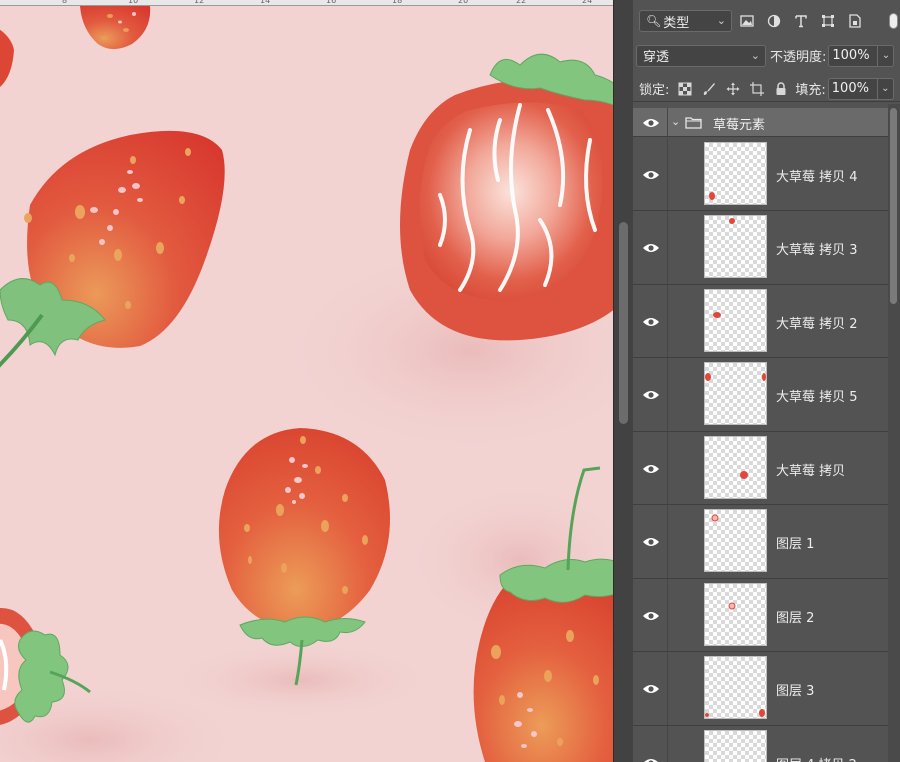 This screenshot has height=762, width=900. I want to click on layer-name: 图层 3, so click(795, 691).